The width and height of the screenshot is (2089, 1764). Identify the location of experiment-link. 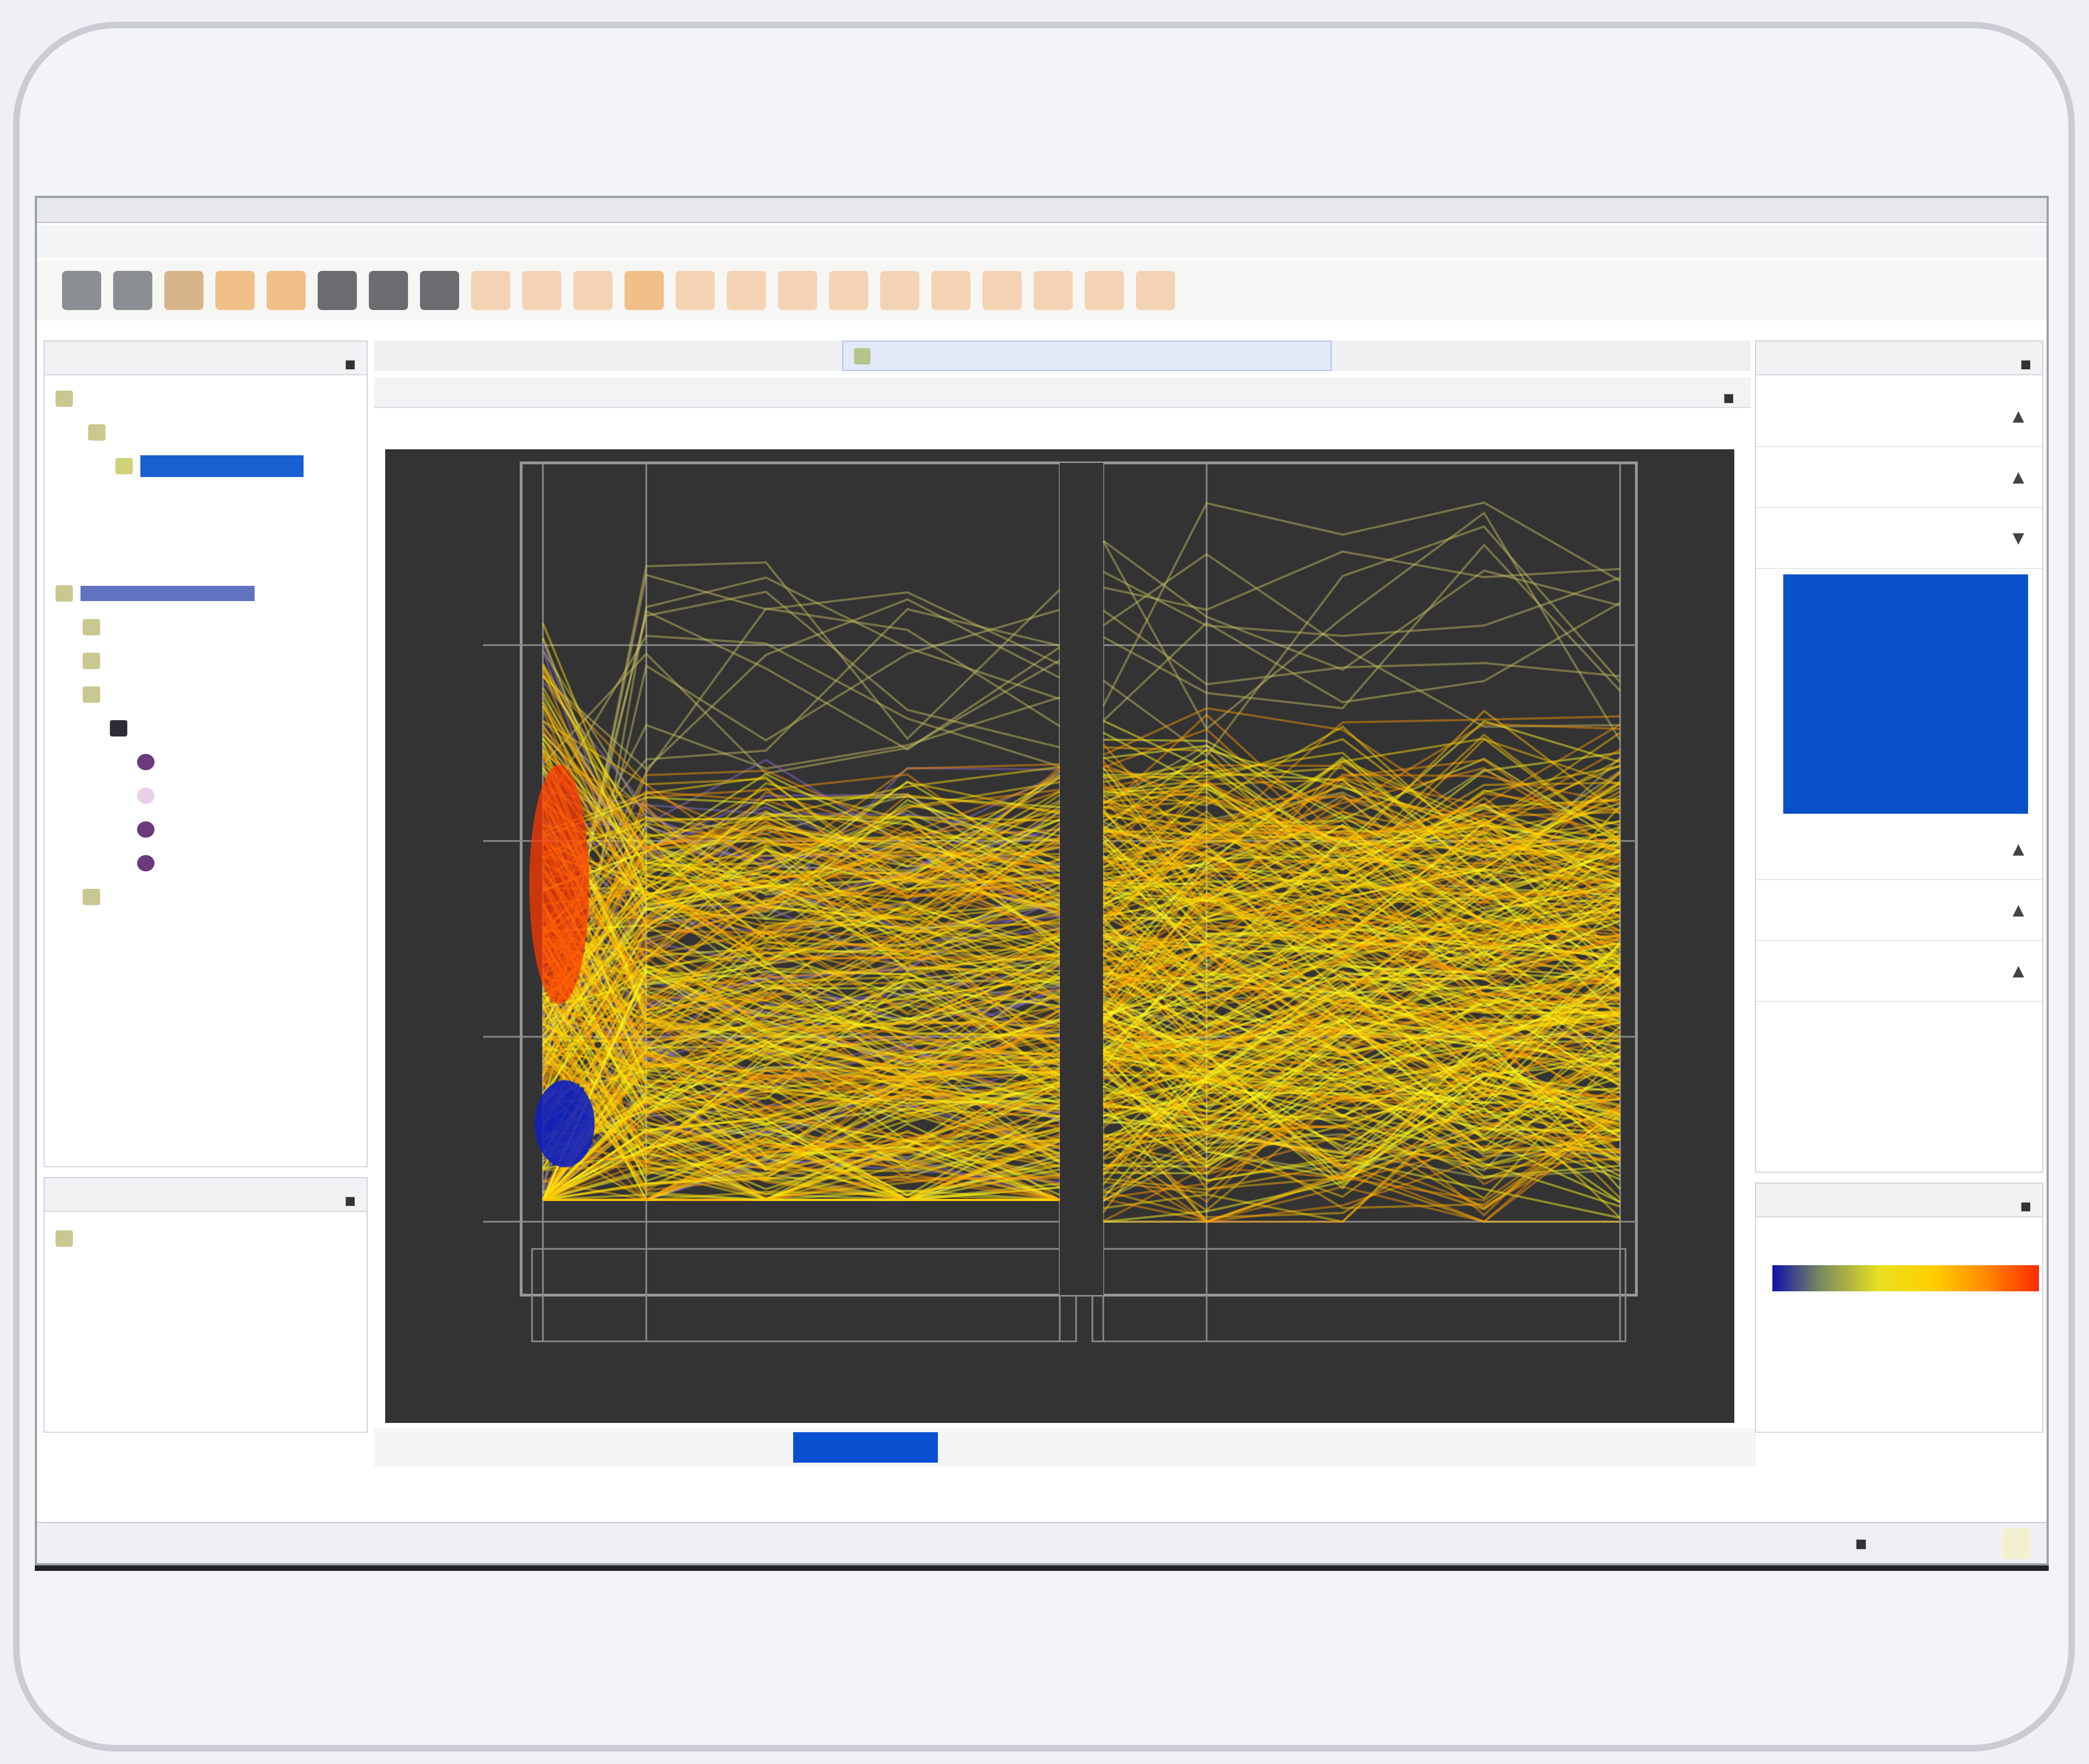
(168, 594).